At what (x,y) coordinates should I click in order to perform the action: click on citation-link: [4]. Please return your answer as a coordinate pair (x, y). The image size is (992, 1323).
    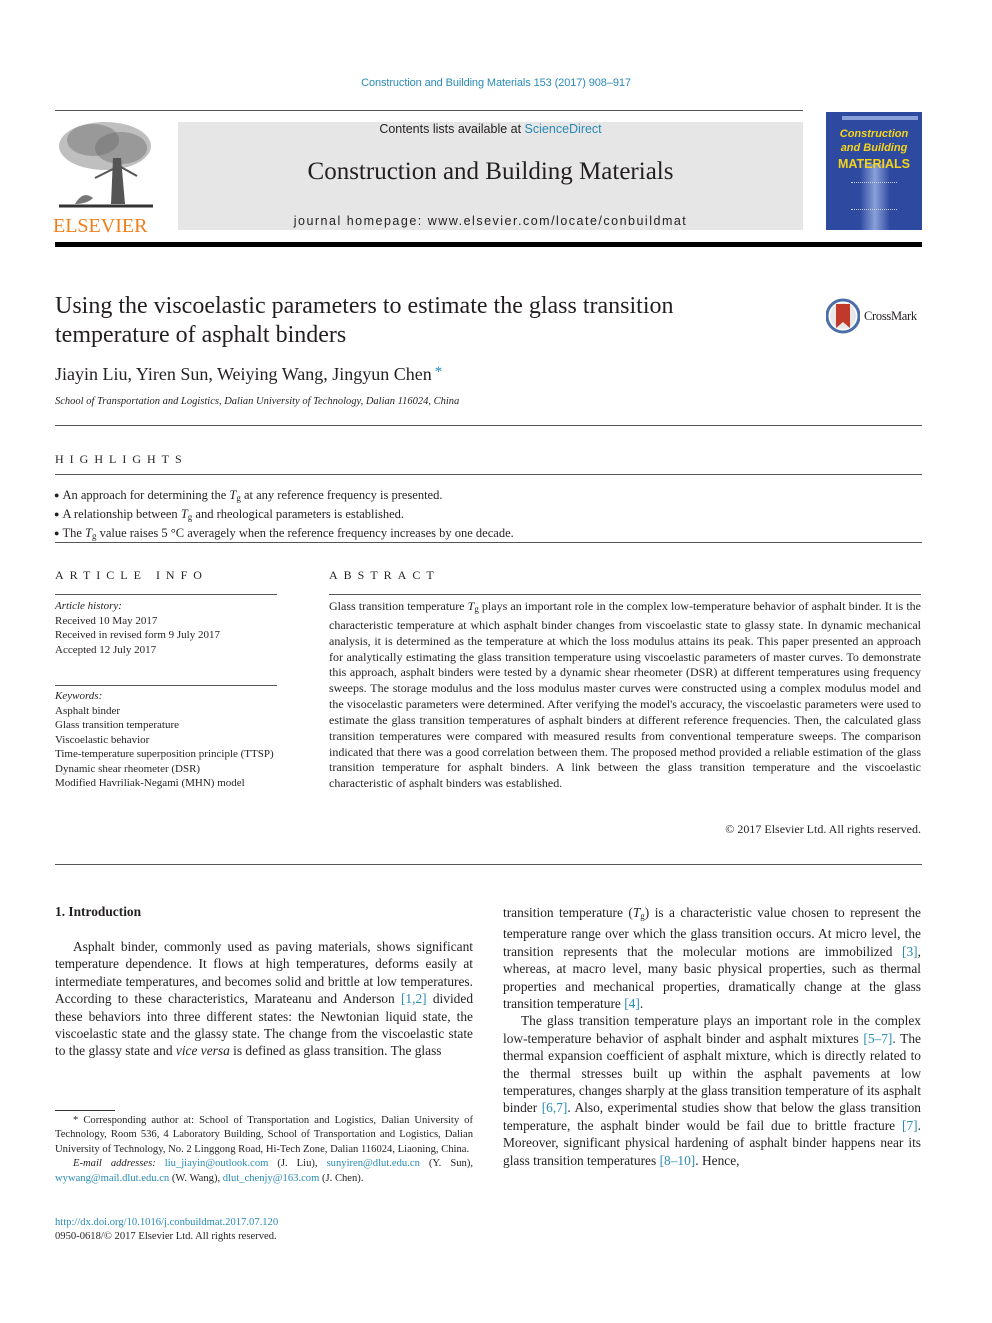
    Looking at the image, I should click on (632, 1003).